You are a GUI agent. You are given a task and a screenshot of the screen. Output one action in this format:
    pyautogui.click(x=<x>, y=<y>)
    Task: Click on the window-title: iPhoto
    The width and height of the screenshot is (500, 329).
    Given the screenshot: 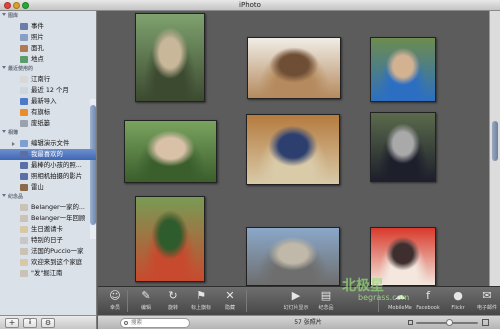 What is the action you would take?
    pyautogui.click(x=250, y=5)
    